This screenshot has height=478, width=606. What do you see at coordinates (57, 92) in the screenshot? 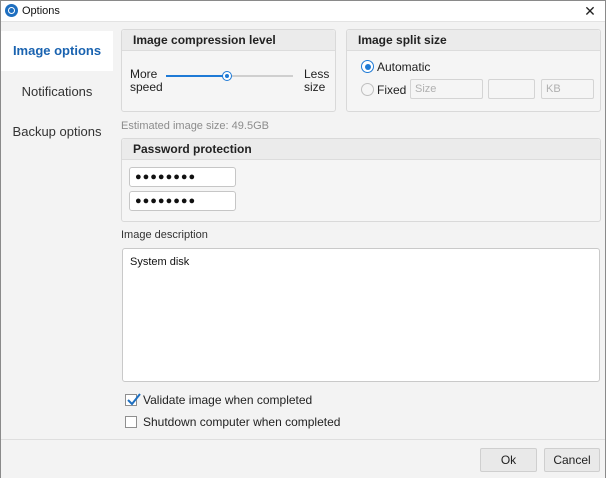
I see `sidebar-item-notifications: Notifications` at bounding box center [57, 92].